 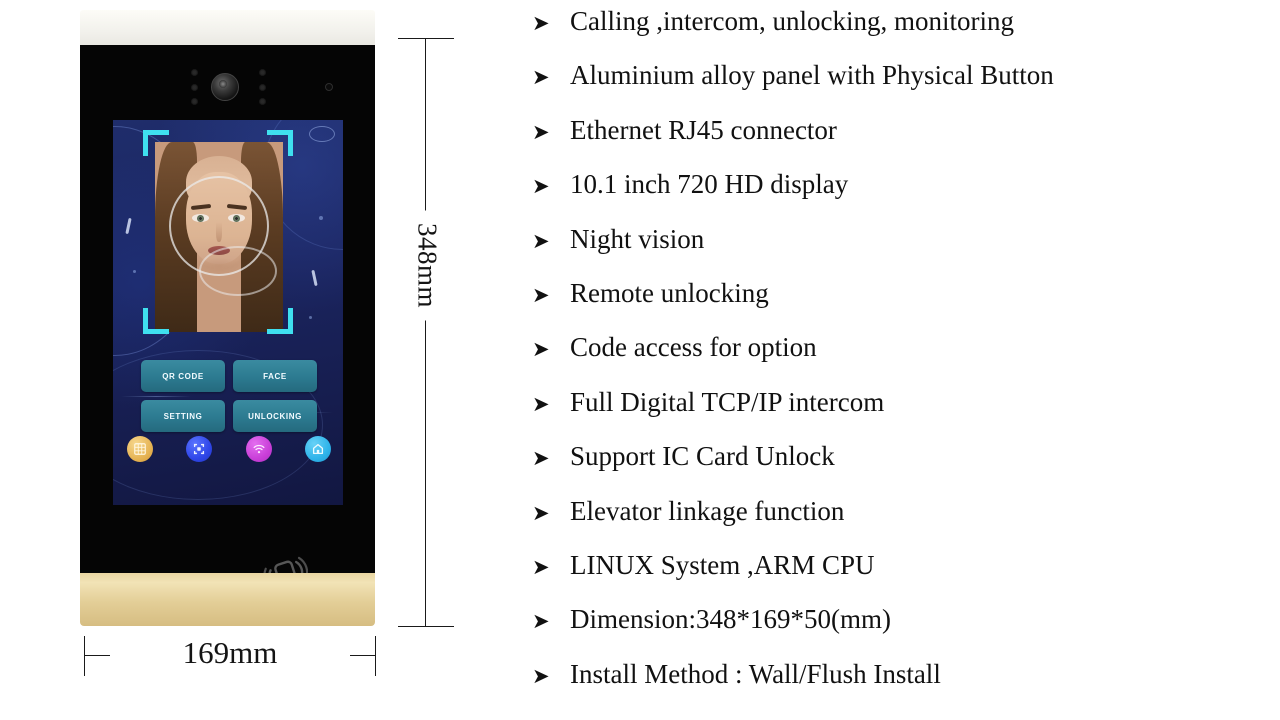 I want to click on feature-item: ➤ Install Method : Wall/Flush Install, so click(x=900, y=686).